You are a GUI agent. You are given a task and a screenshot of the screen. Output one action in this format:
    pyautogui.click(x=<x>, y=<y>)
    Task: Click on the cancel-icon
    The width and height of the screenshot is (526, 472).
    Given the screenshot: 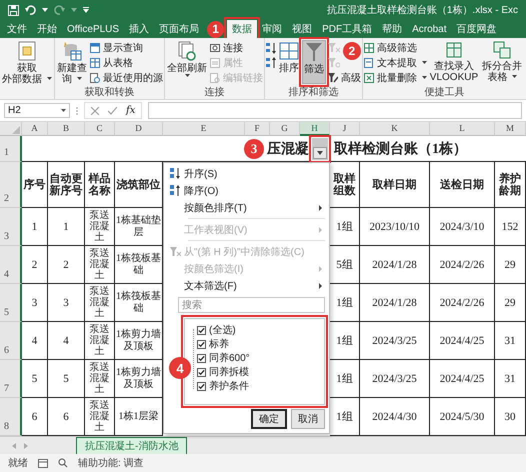 What is the action you would take?
    pyautogui.click(x=95, y=110)
    